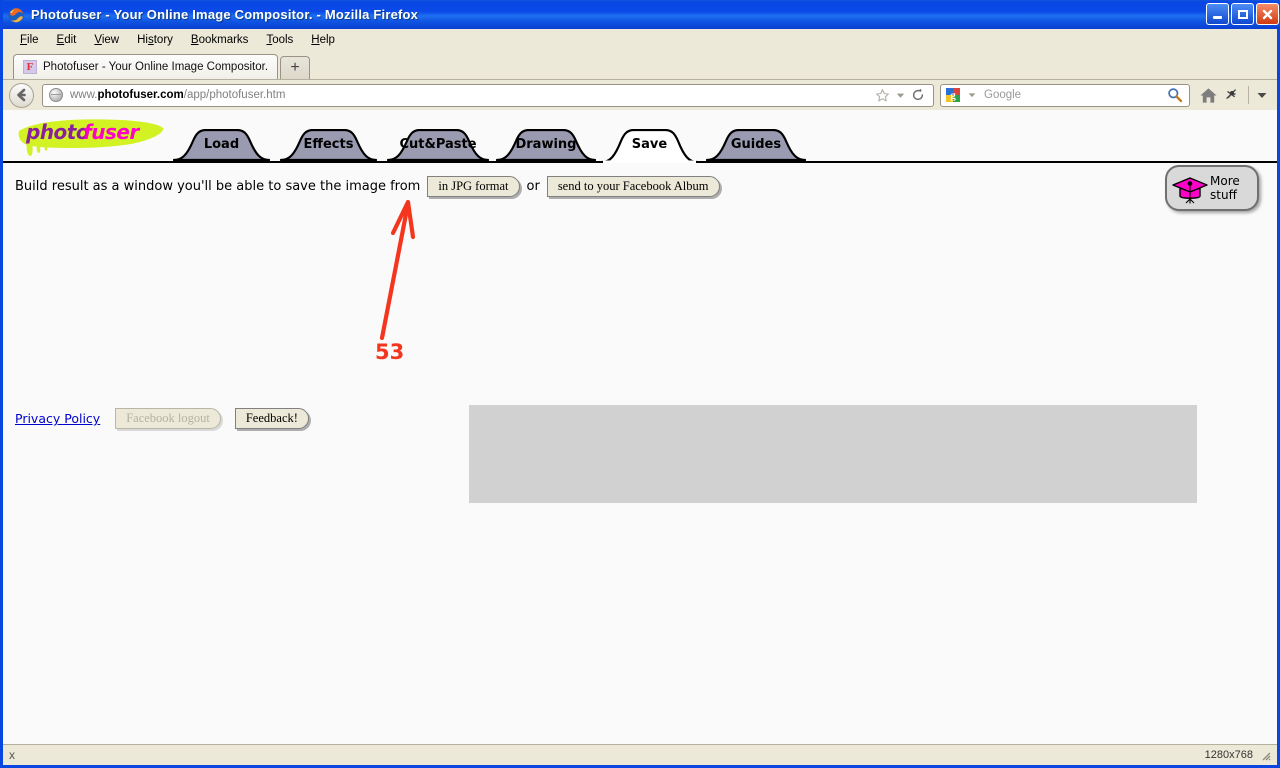 Image resolution: width=1280 pixels, height=768 pixels. I want to click on status-close-icon: x, so click(12, 755).